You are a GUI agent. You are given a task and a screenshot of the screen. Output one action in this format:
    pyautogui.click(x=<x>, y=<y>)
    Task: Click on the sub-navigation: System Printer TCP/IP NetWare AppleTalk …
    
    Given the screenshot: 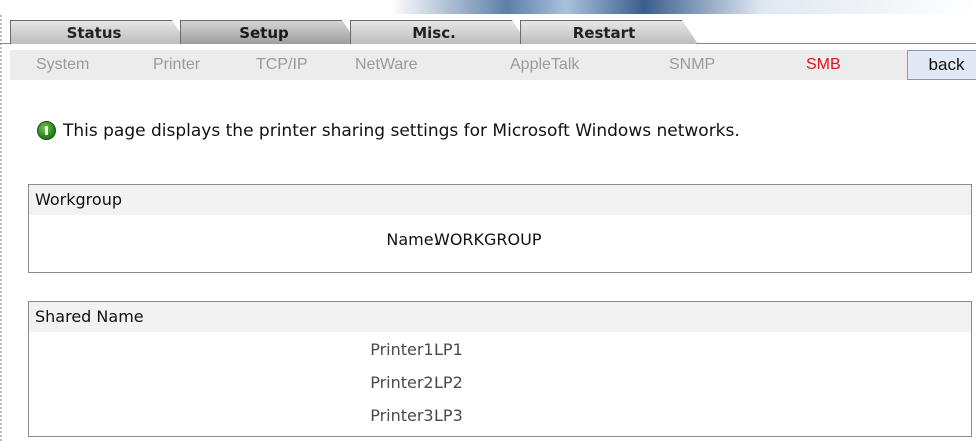 What is the action you would take?
    pyautogui.click(x=493, y=65)
    